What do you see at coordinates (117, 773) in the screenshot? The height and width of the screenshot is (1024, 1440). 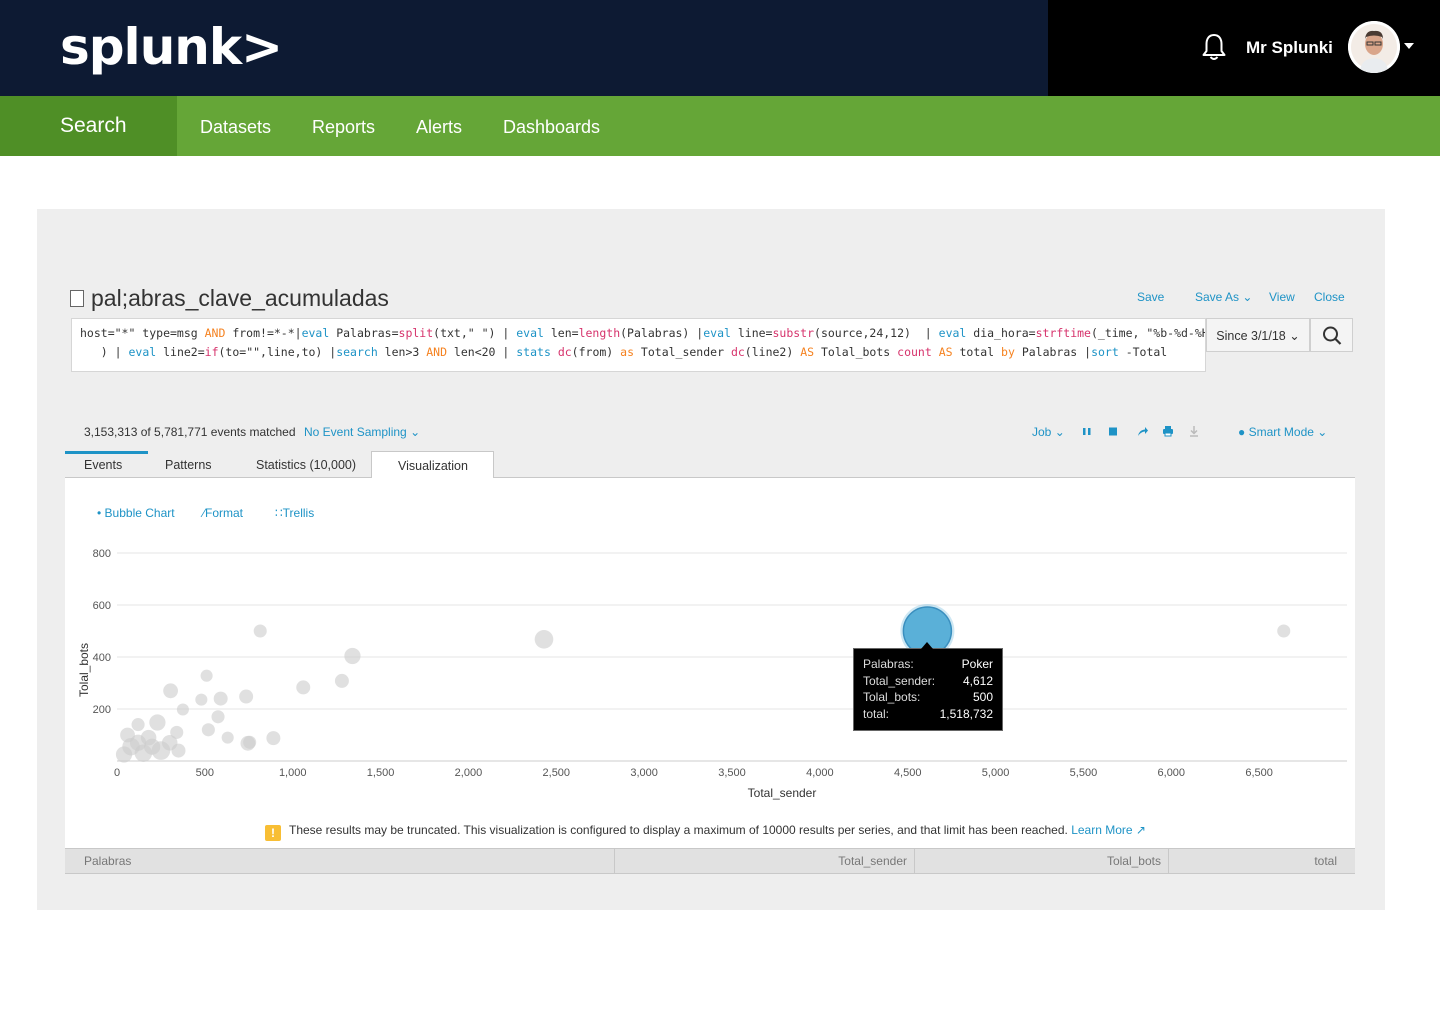 I see `x-tick-label: 0` at bounding box center [117, 773].